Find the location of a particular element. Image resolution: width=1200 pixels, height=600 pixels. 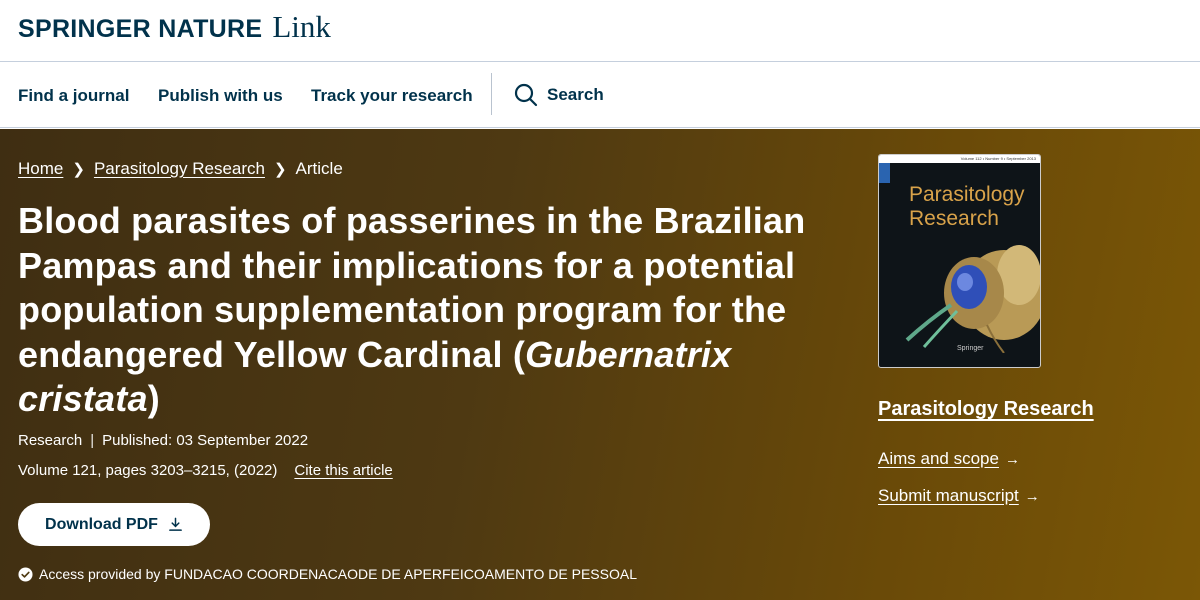

breadcrumb: Home ❯ Parasitology Research ❯ Article is located at coordinates (180, 169).